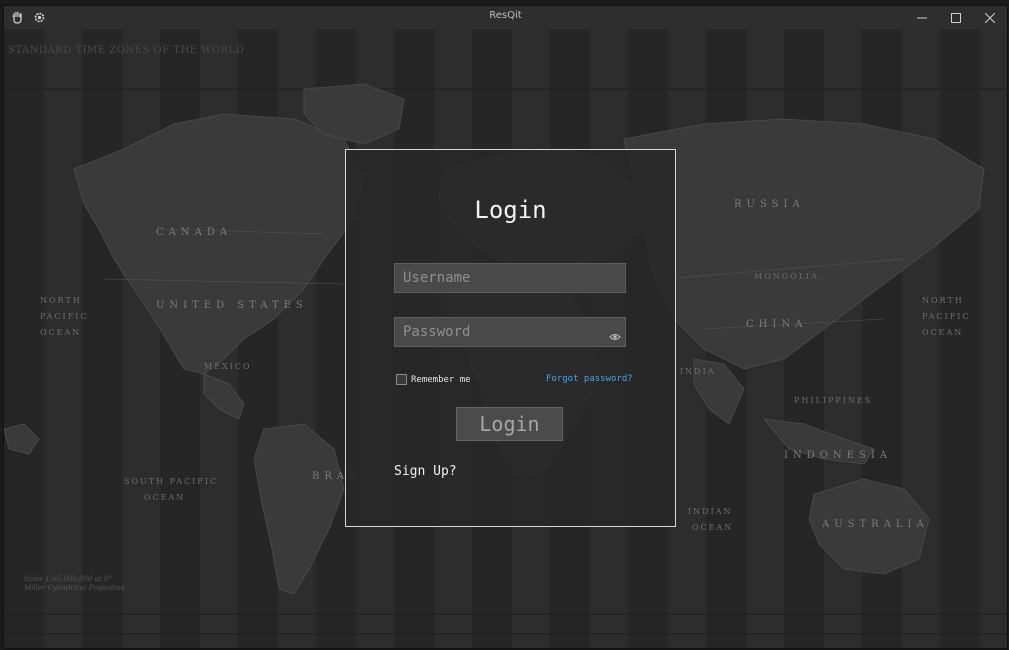 The image size is (1009, 650). I want to click on map-label-north-left: NORTH, so click(61, 300).